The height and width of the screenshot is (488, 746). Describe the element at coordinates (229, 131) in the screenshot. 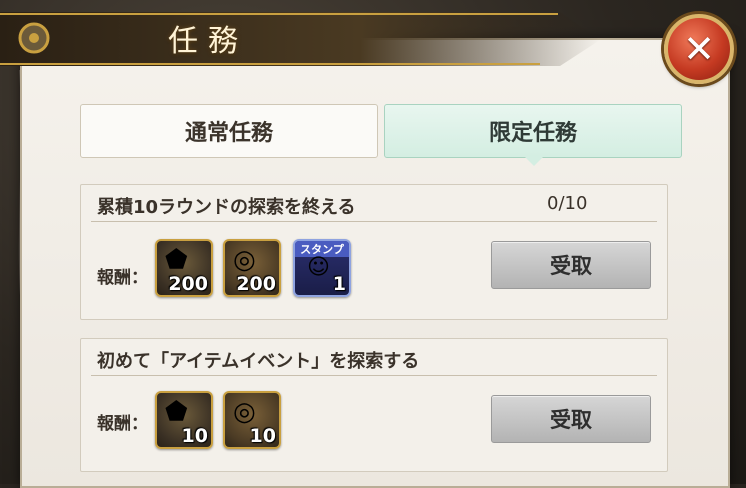

I see `tab-normal-missions: 通常任務` at that location.